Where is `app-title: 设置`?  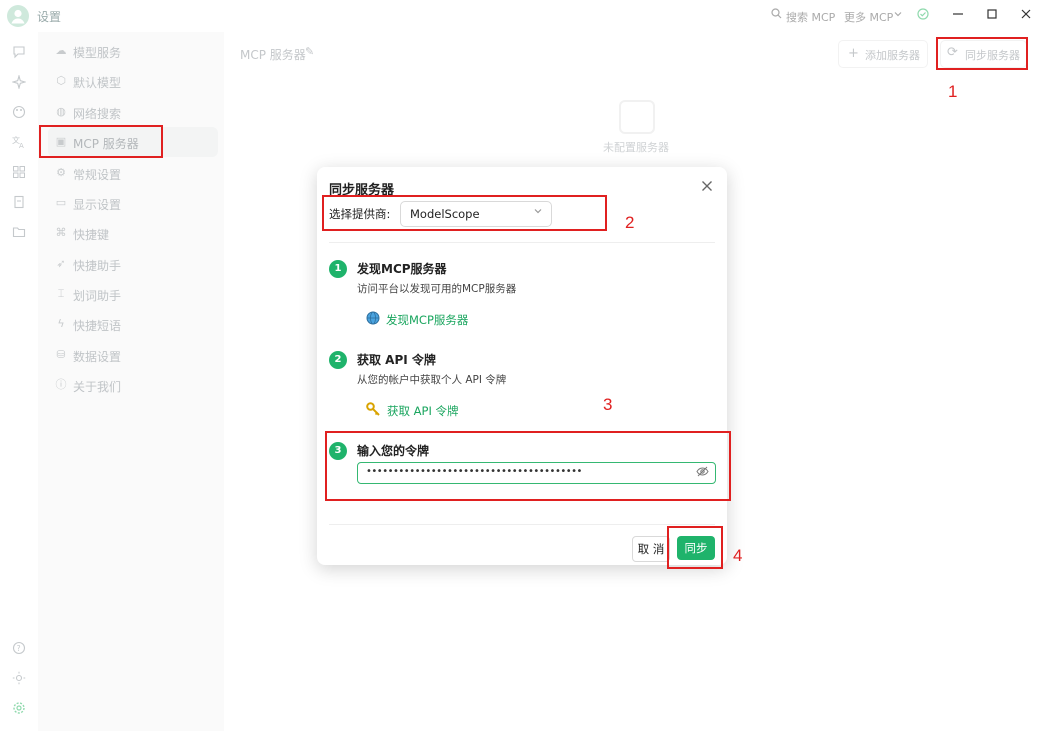 app-title: 设置 is located at coordinates (49, 17).